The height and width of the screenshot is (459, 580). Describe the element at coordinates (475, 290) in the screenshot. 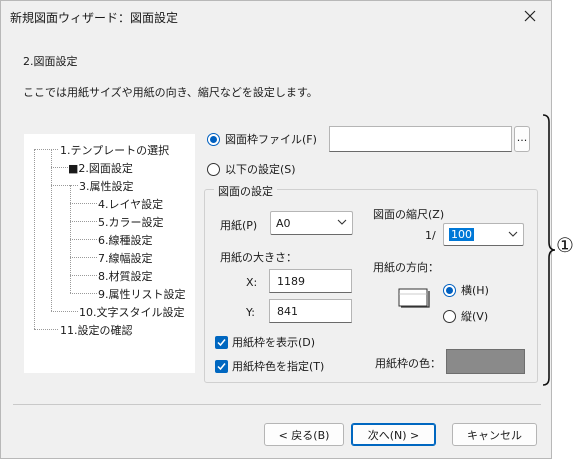

I see `landscape-radio-label: 横(H)` at that location.